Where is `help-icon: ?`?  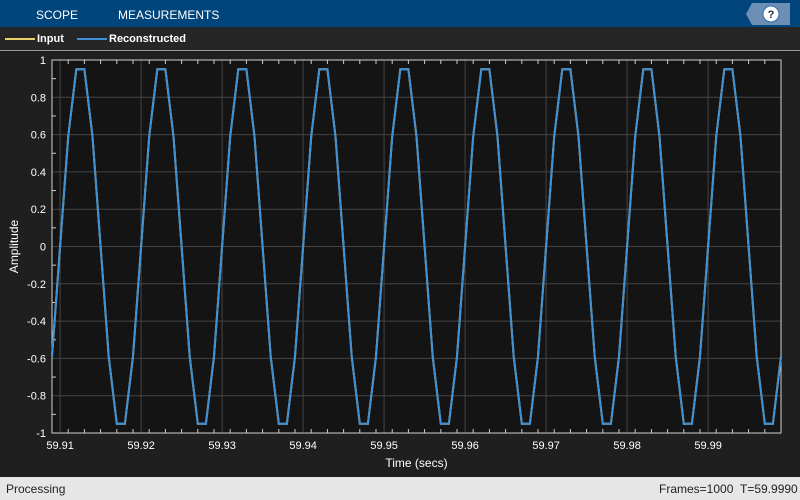 help-icon: ? is located at coordinates (768, 14).